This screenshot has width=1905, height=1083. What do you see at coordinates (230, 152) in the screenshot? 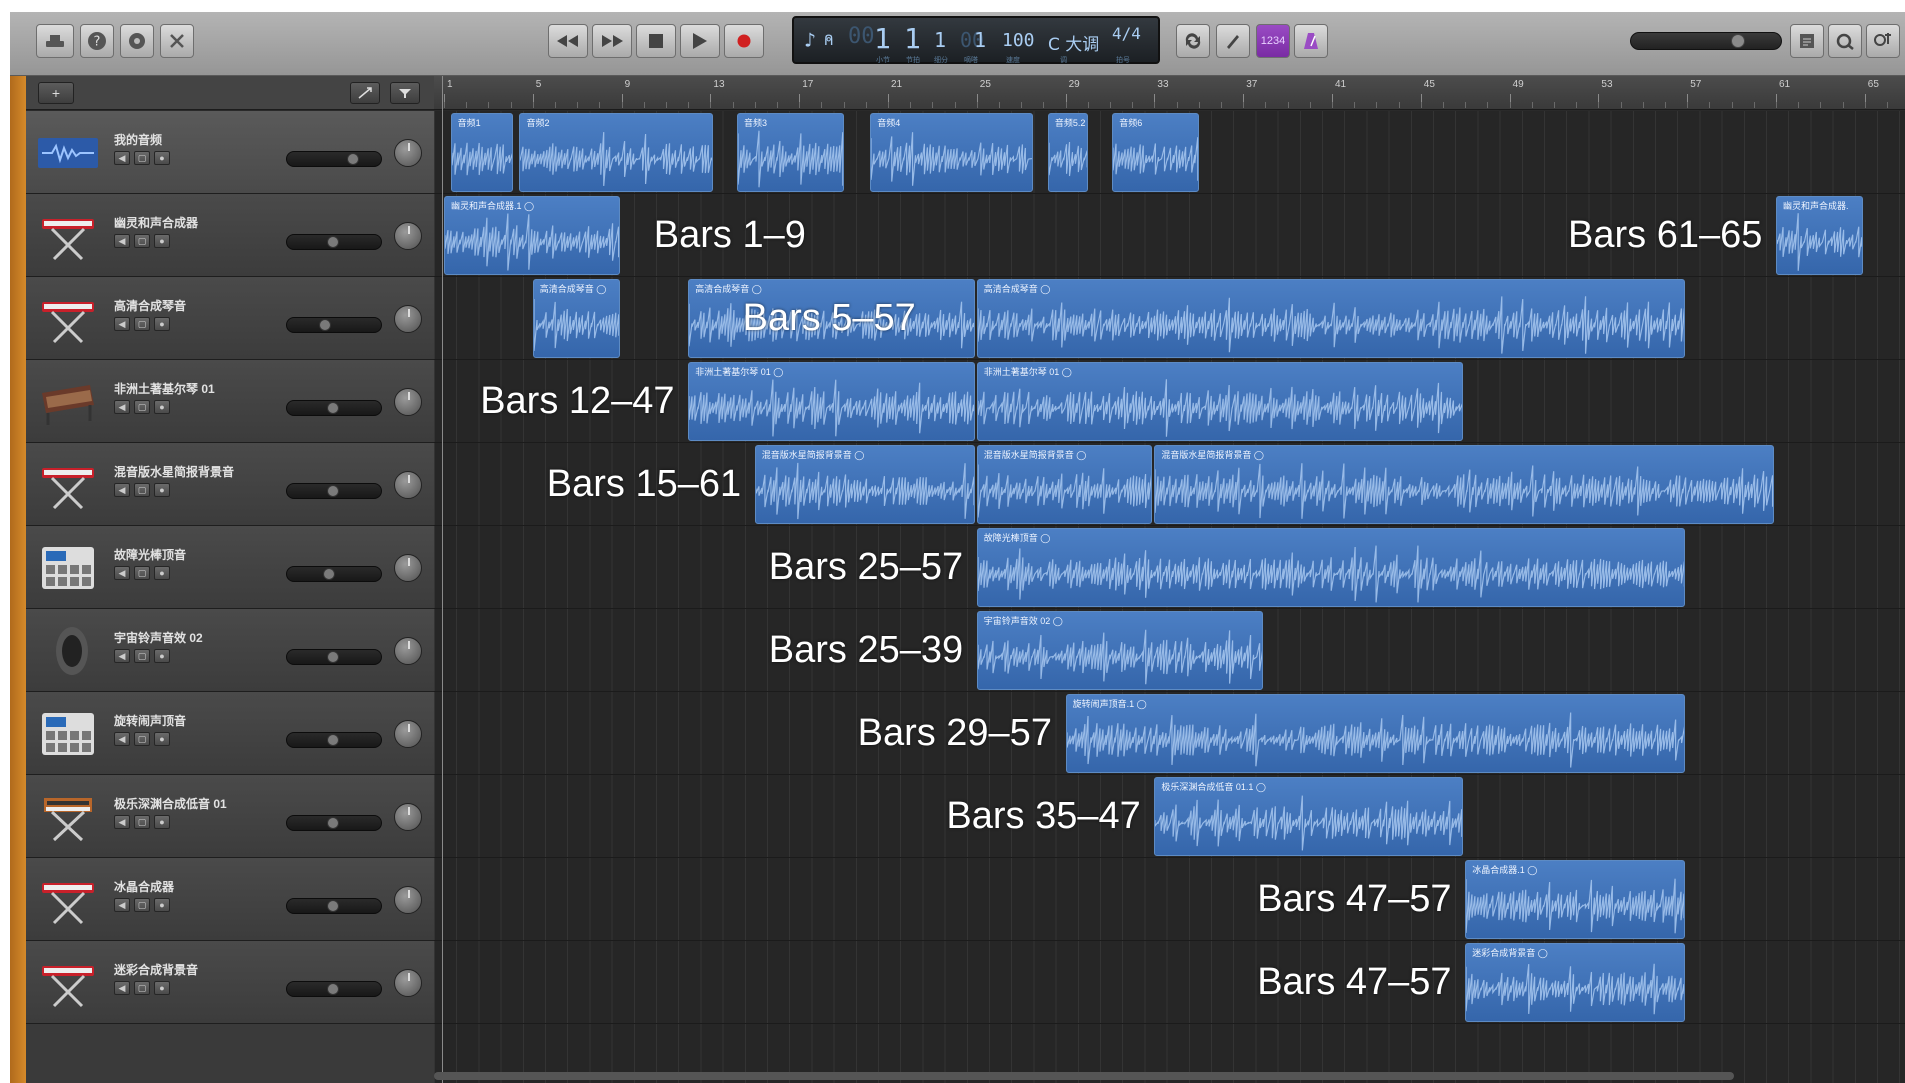
I see `track-header: 我的音频 ◀ ▢ ●` at bounding box center [230, 152].